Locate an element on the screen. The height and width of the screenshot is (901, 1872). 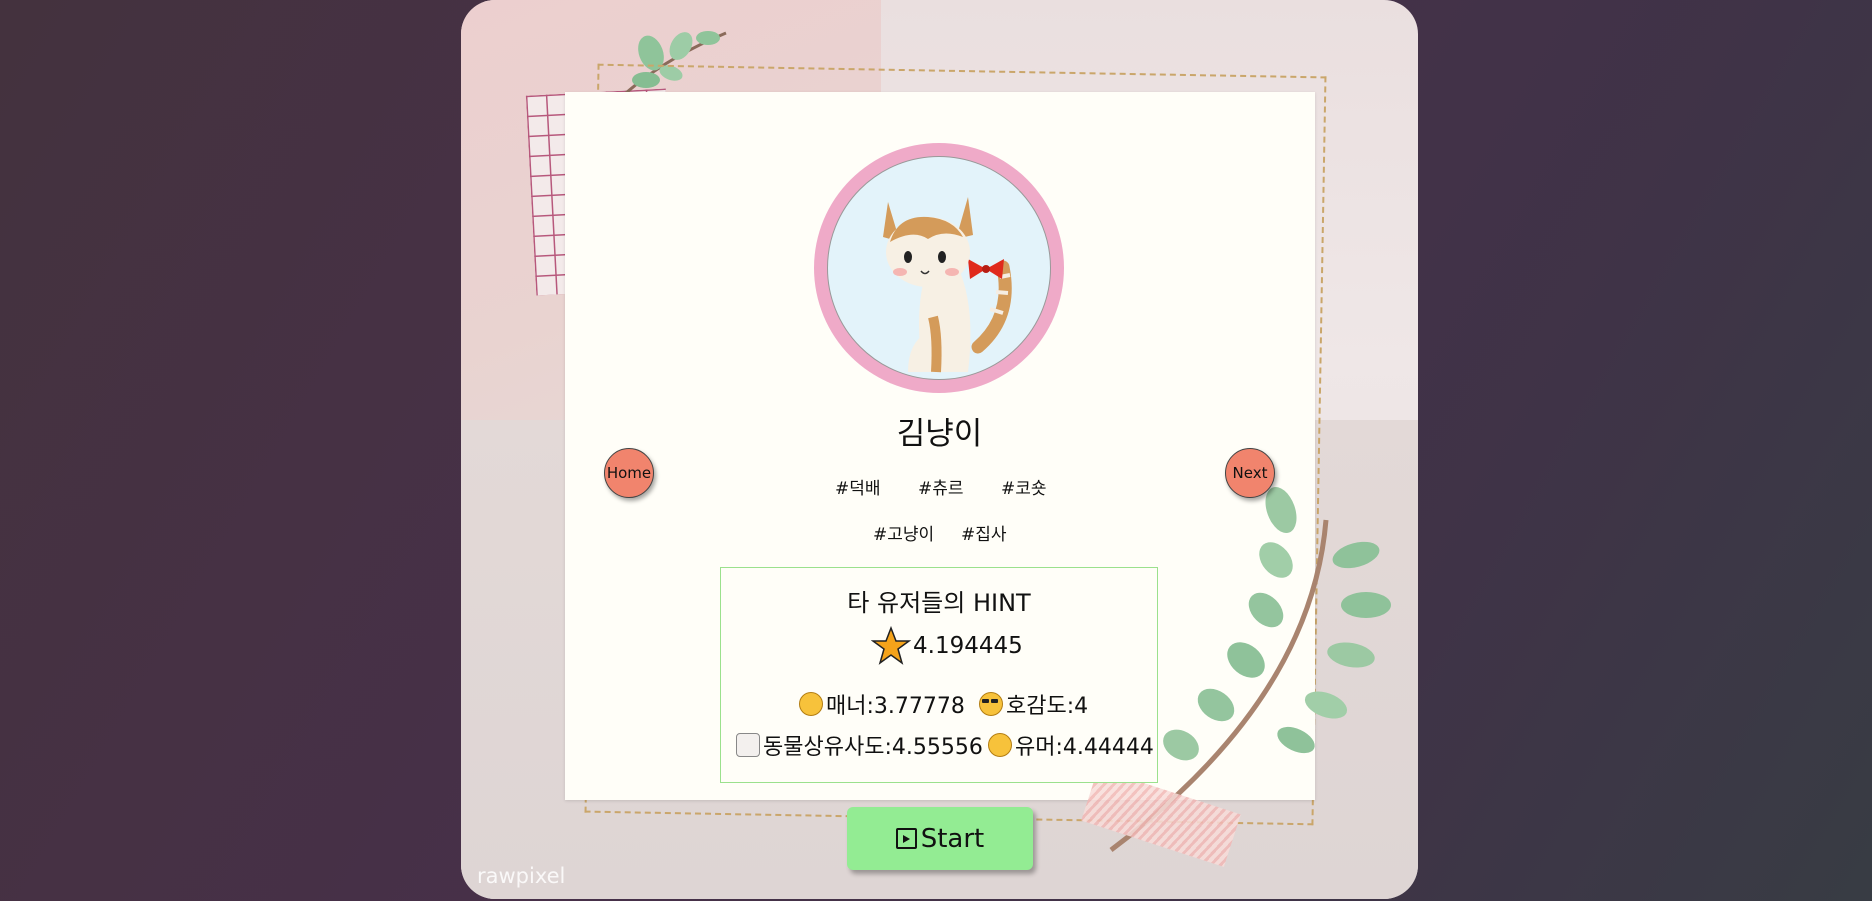
rating-row: 4.194445 is located at coordinates (947, 646).